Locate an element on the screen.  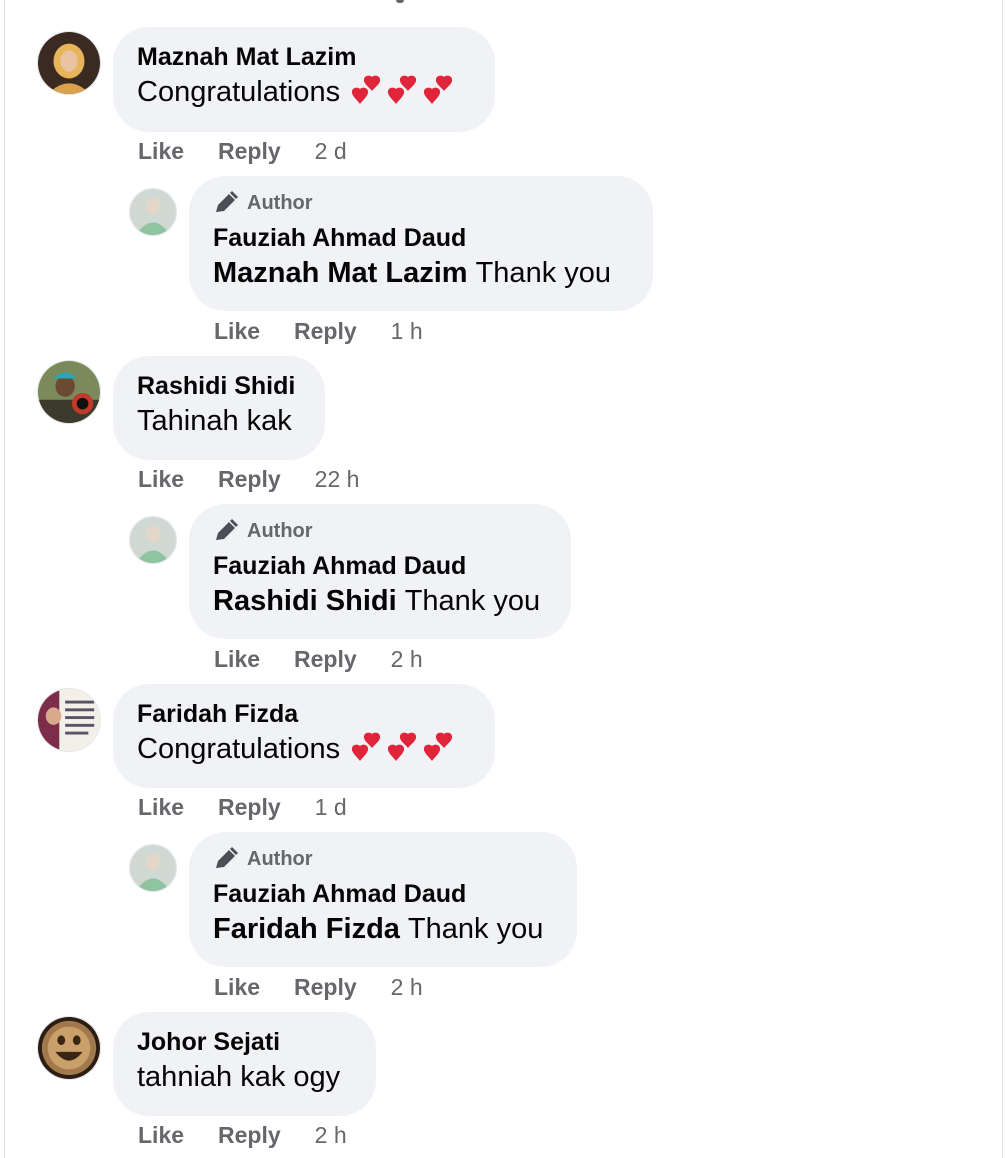
comment-bubble: Maznah Mat Lazim Congratulations is located at coordinates (304, 79).